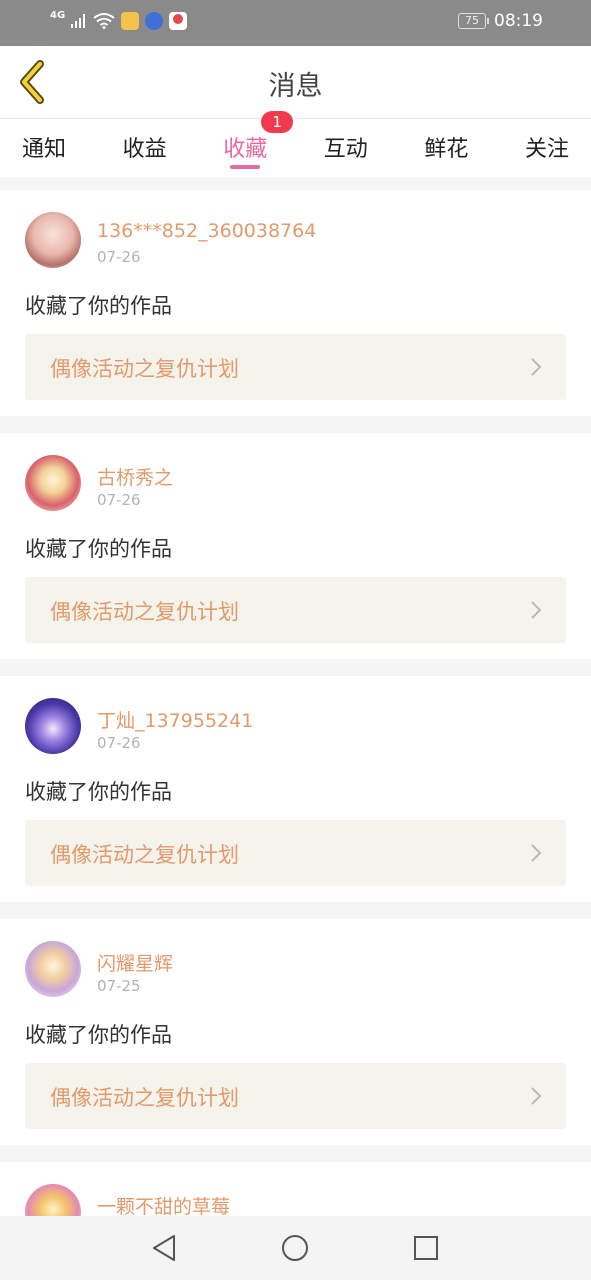  What do you see at coordinates (130, 21) in the screenshot?
I see `weibo-icon` at bounding box center [130, 21].